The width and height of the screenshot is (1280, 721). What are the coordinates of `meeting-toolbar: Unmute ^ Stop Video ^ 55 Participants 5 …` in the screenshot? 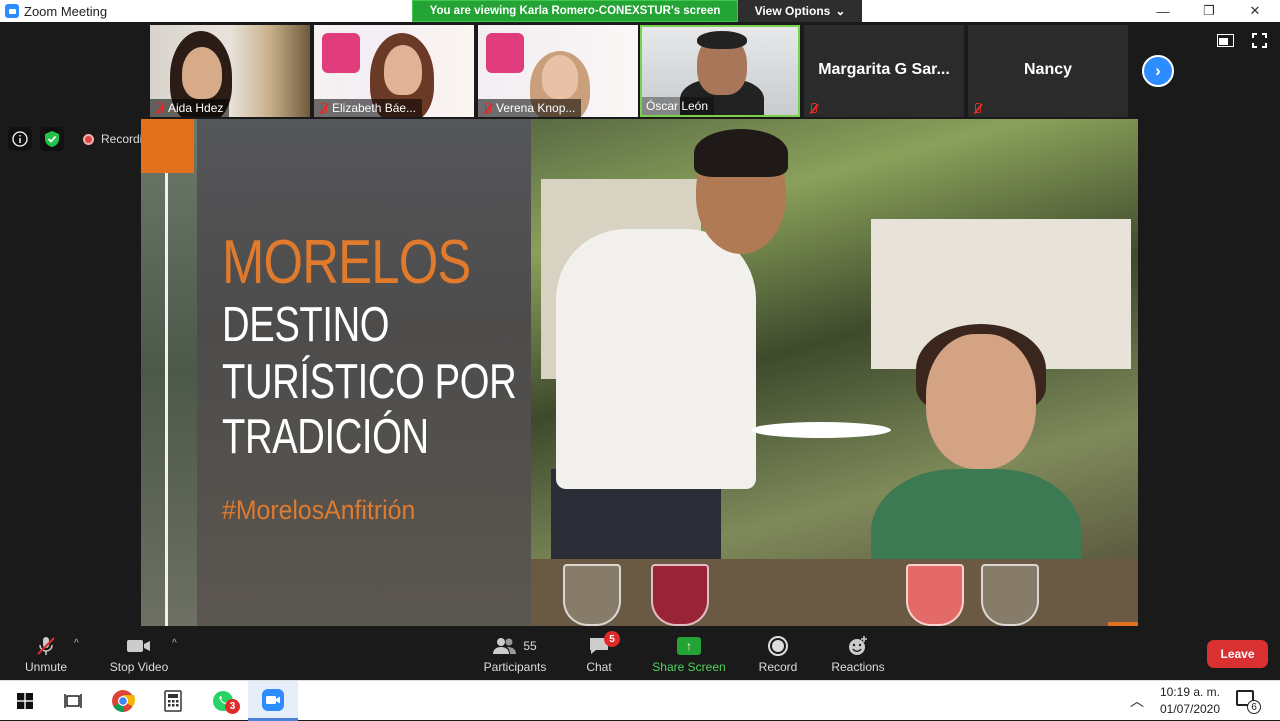 It's located at (640, 654).